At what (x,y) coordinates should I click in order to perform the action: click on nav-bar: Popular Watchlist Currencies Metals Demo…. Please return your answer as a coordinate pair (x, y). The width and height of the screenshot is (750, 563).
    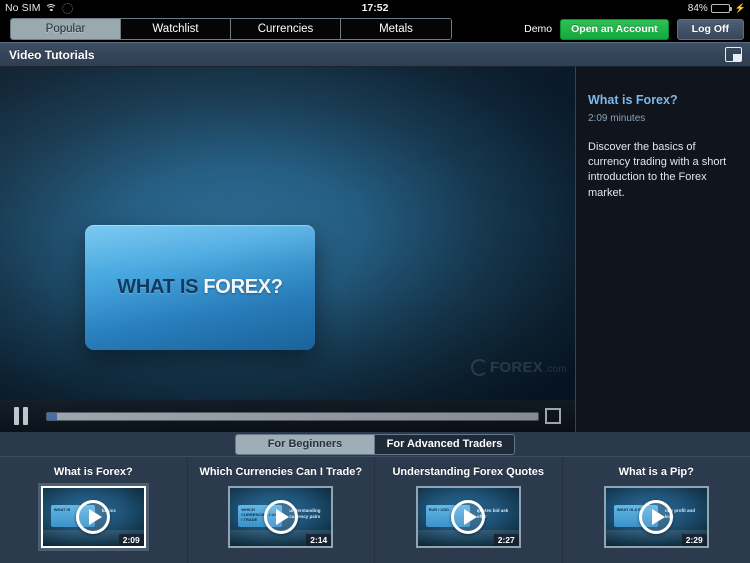
    Looking at the image, I should click on (375, 29).